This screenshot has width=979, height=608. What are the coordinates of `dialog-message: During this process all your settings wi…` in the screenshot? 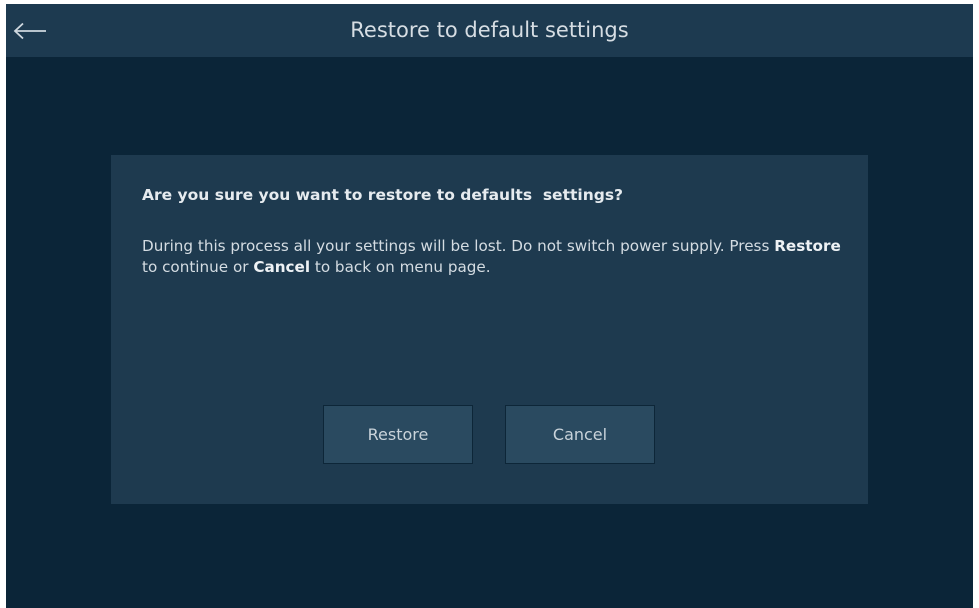 It's located at (492, 257).